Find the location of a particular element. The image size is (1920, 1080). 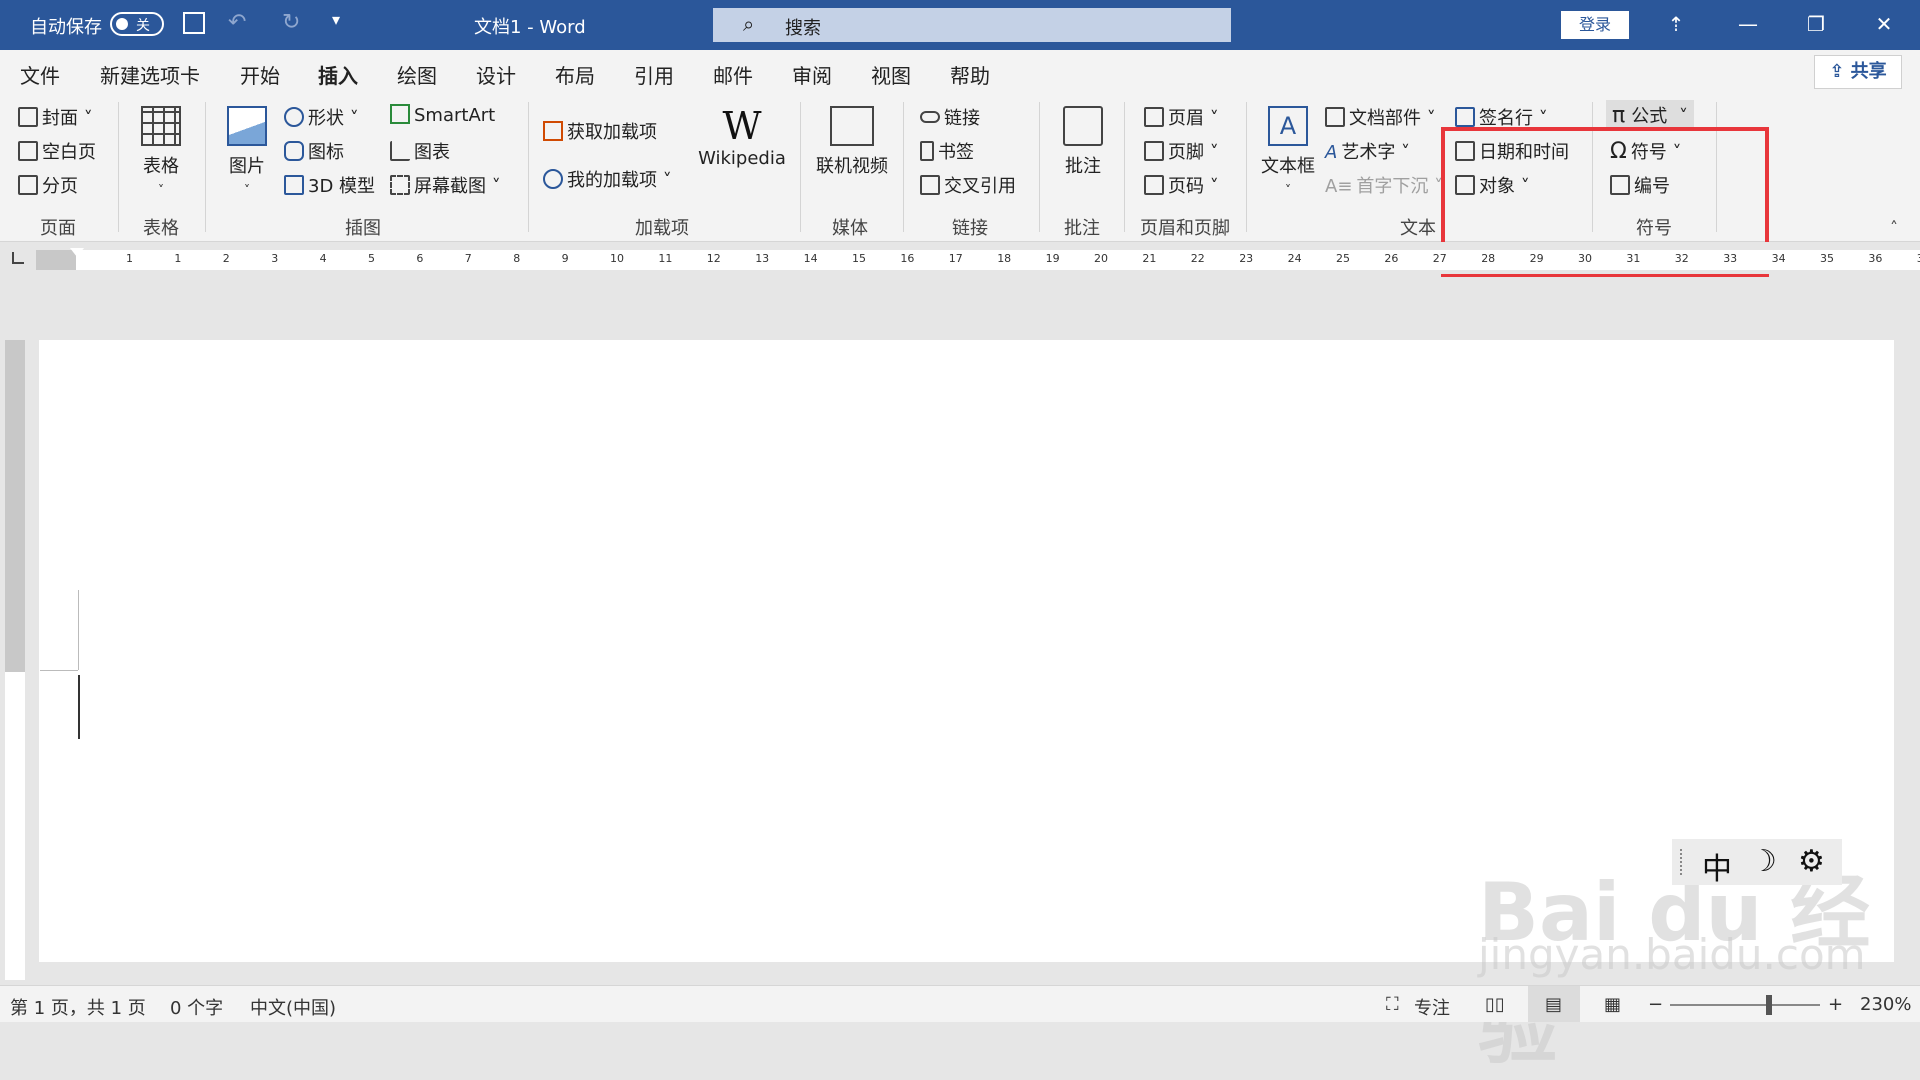

link-icon is located at coordinates (930, 117).